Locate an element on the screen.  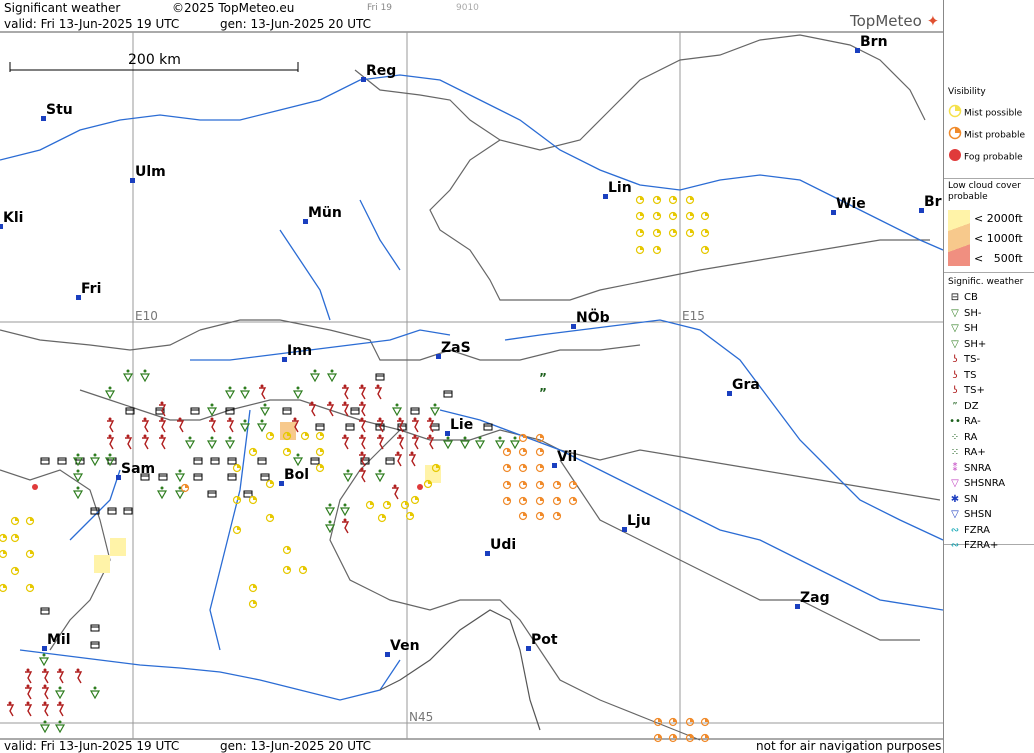
grid-label-e15: E15 is located at coordinates (693, 316).